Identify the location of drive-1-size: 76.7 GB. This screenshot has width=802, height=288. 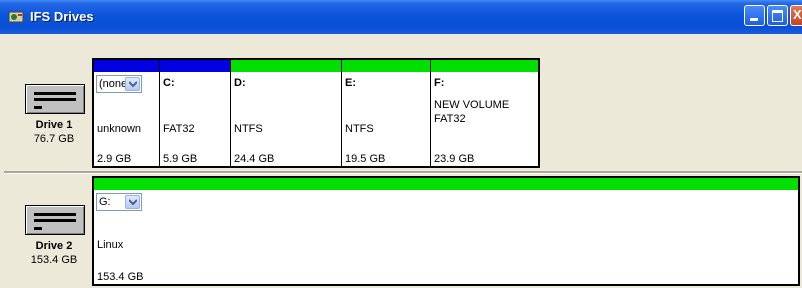
(54, 139).